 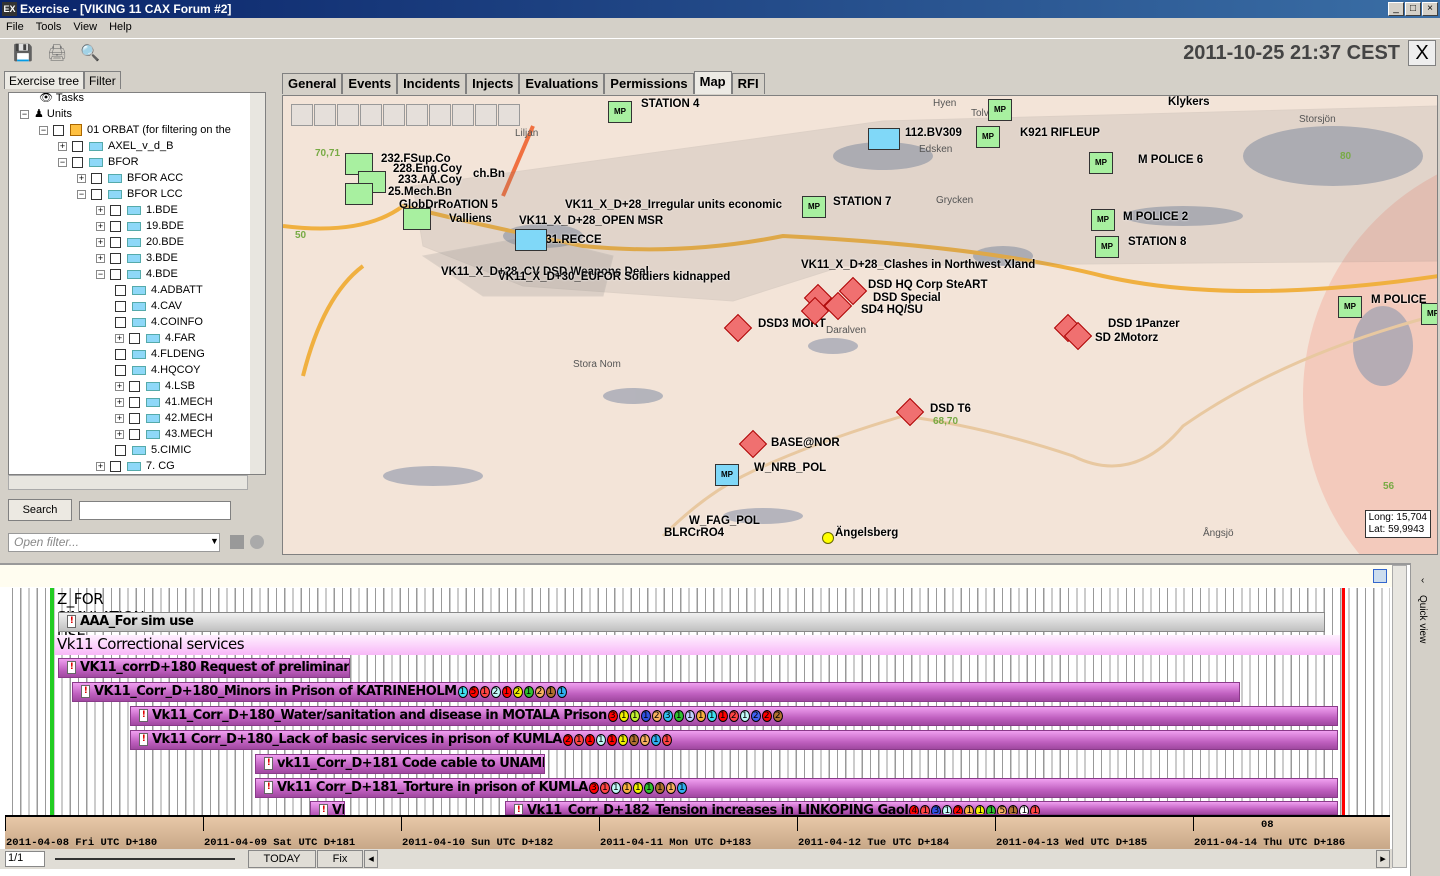 What do you see at coordinates (137, 258) in the screenshot?
I see `tree-item: +3.BDE` at bounding box center [137, 258].